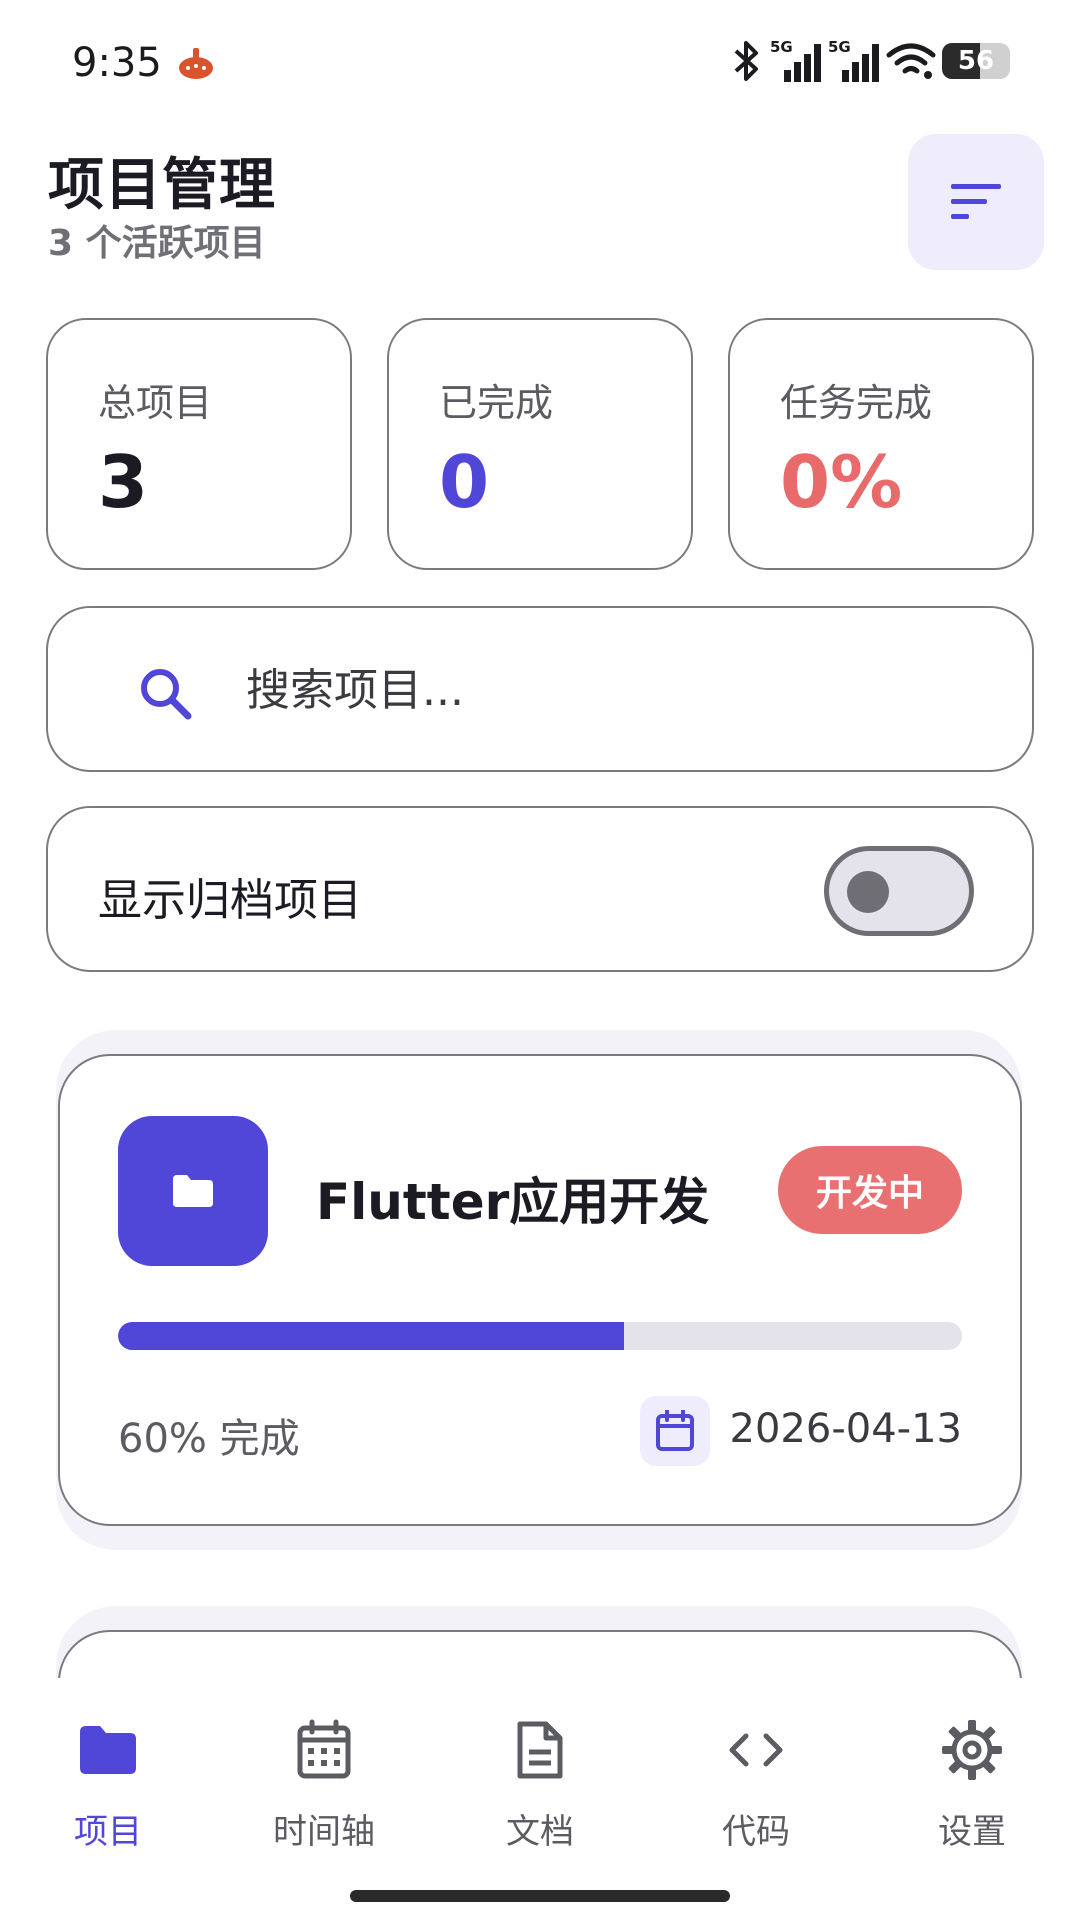 The height and width of the screenshot is (1920, 1080). I want to click on project-progress-fill, so click(371, 1336).